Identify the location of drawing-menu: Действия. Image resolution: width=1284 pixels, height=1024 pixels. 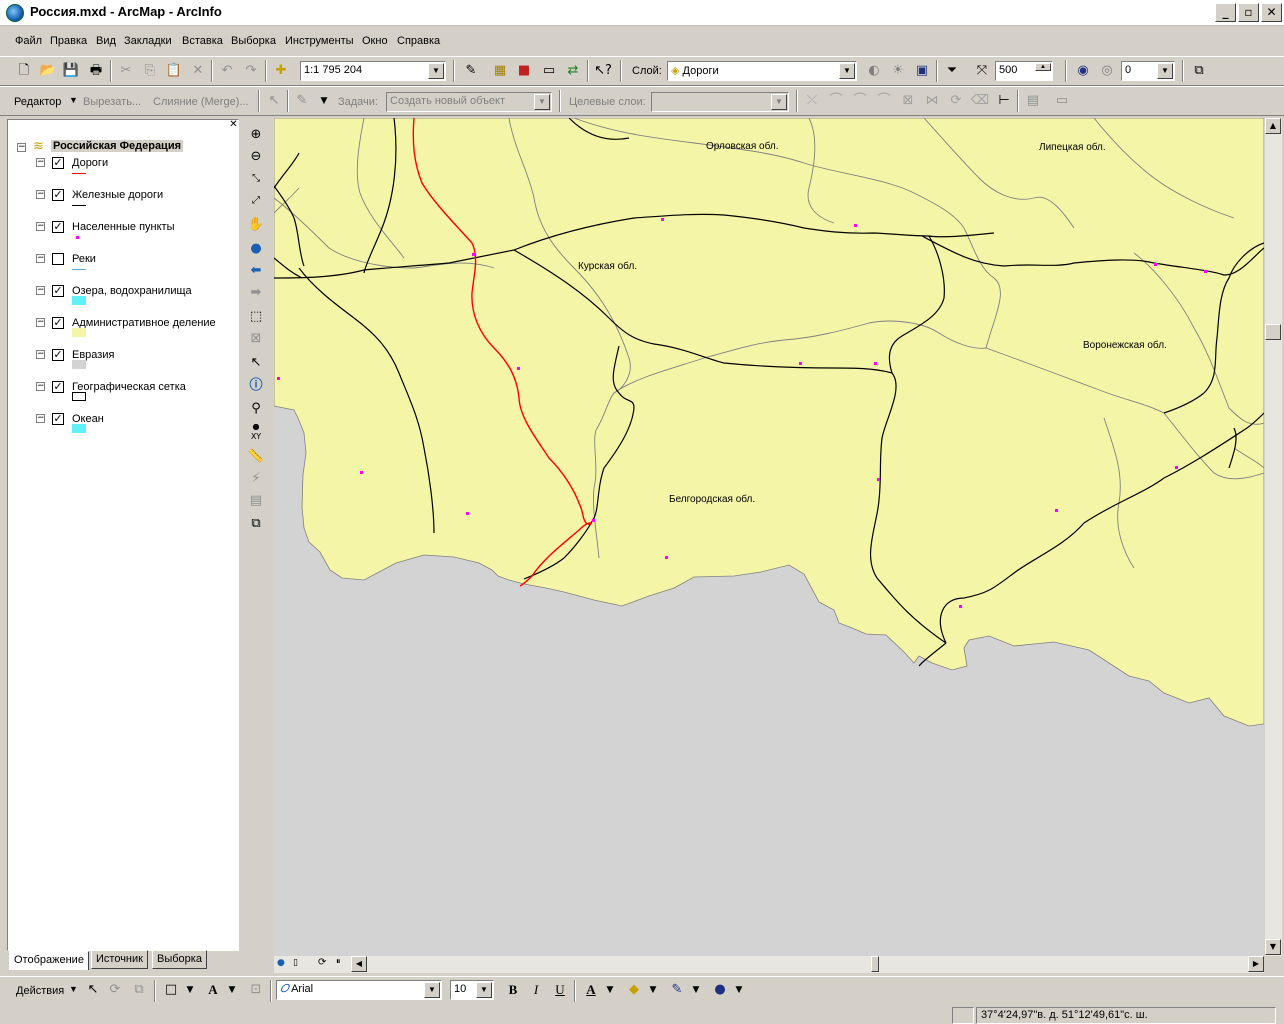
(40, 991).